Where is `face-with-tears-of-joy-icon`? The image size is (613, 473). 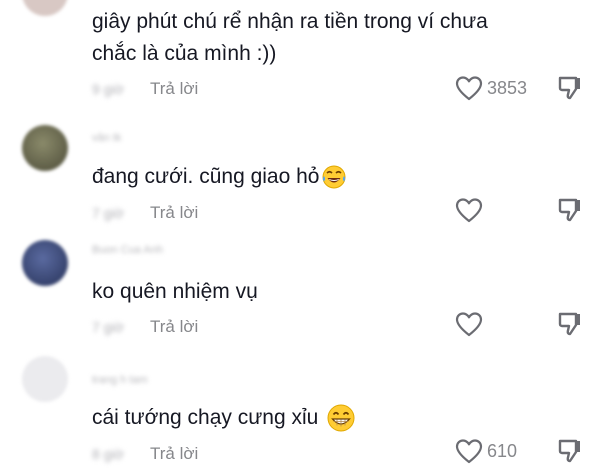 face-with-tears-of-joy-icon is located at coordinates (334, 177).